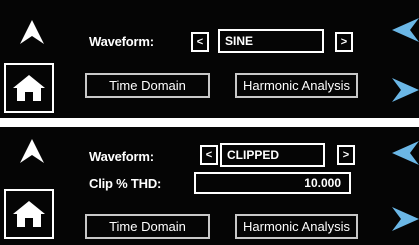 The image size is (419, 245). Describe the element at coordinates (125, 183) in the screenshot. I see `clip-thd-label: Clip % THD:` at that location.